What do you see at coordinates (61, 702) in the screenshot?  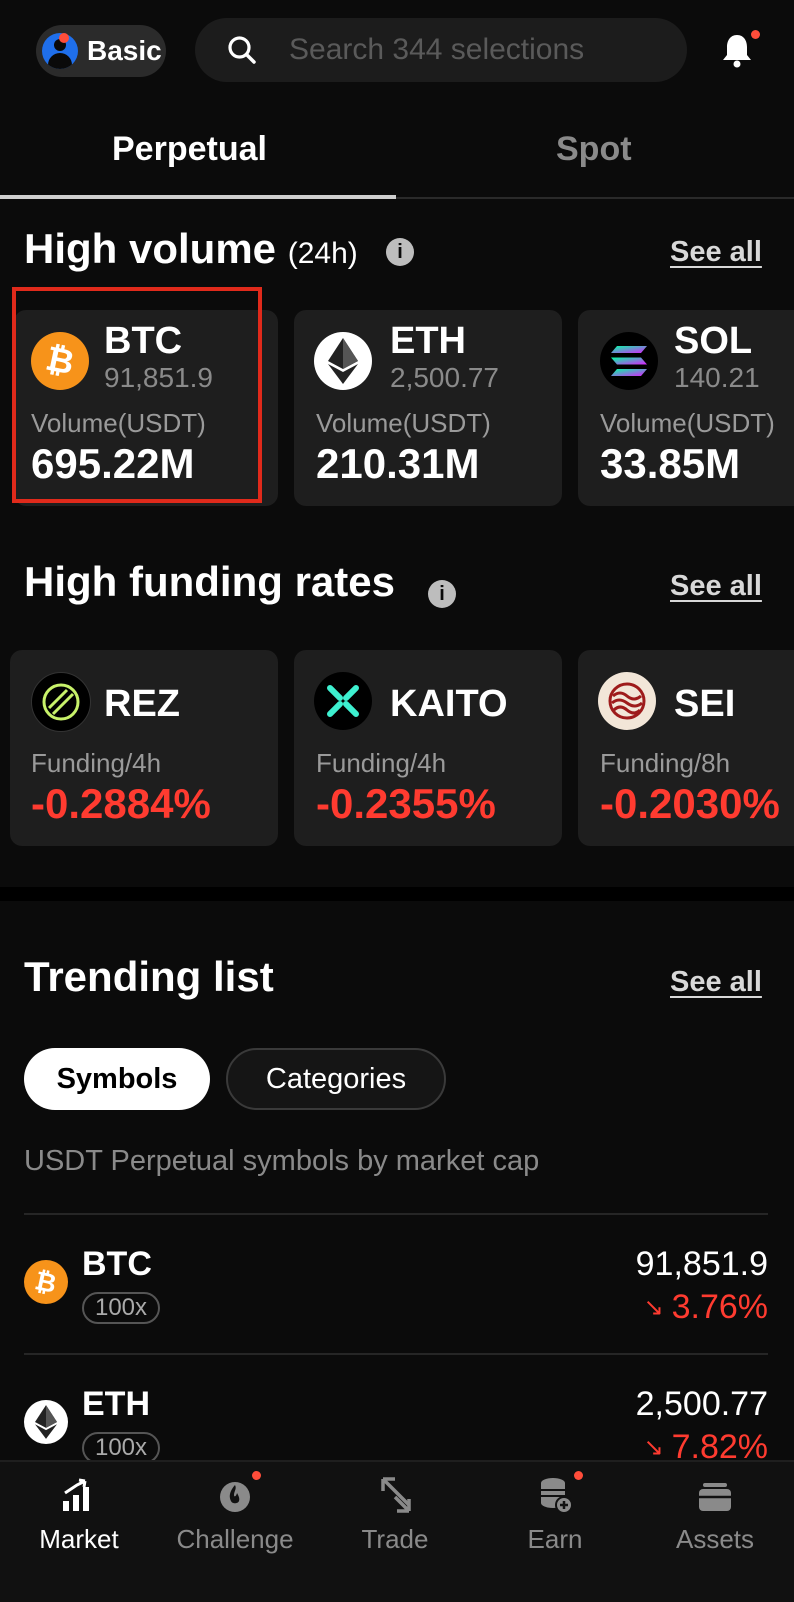 I see `rez-icon` at bounding box center [61, 702].